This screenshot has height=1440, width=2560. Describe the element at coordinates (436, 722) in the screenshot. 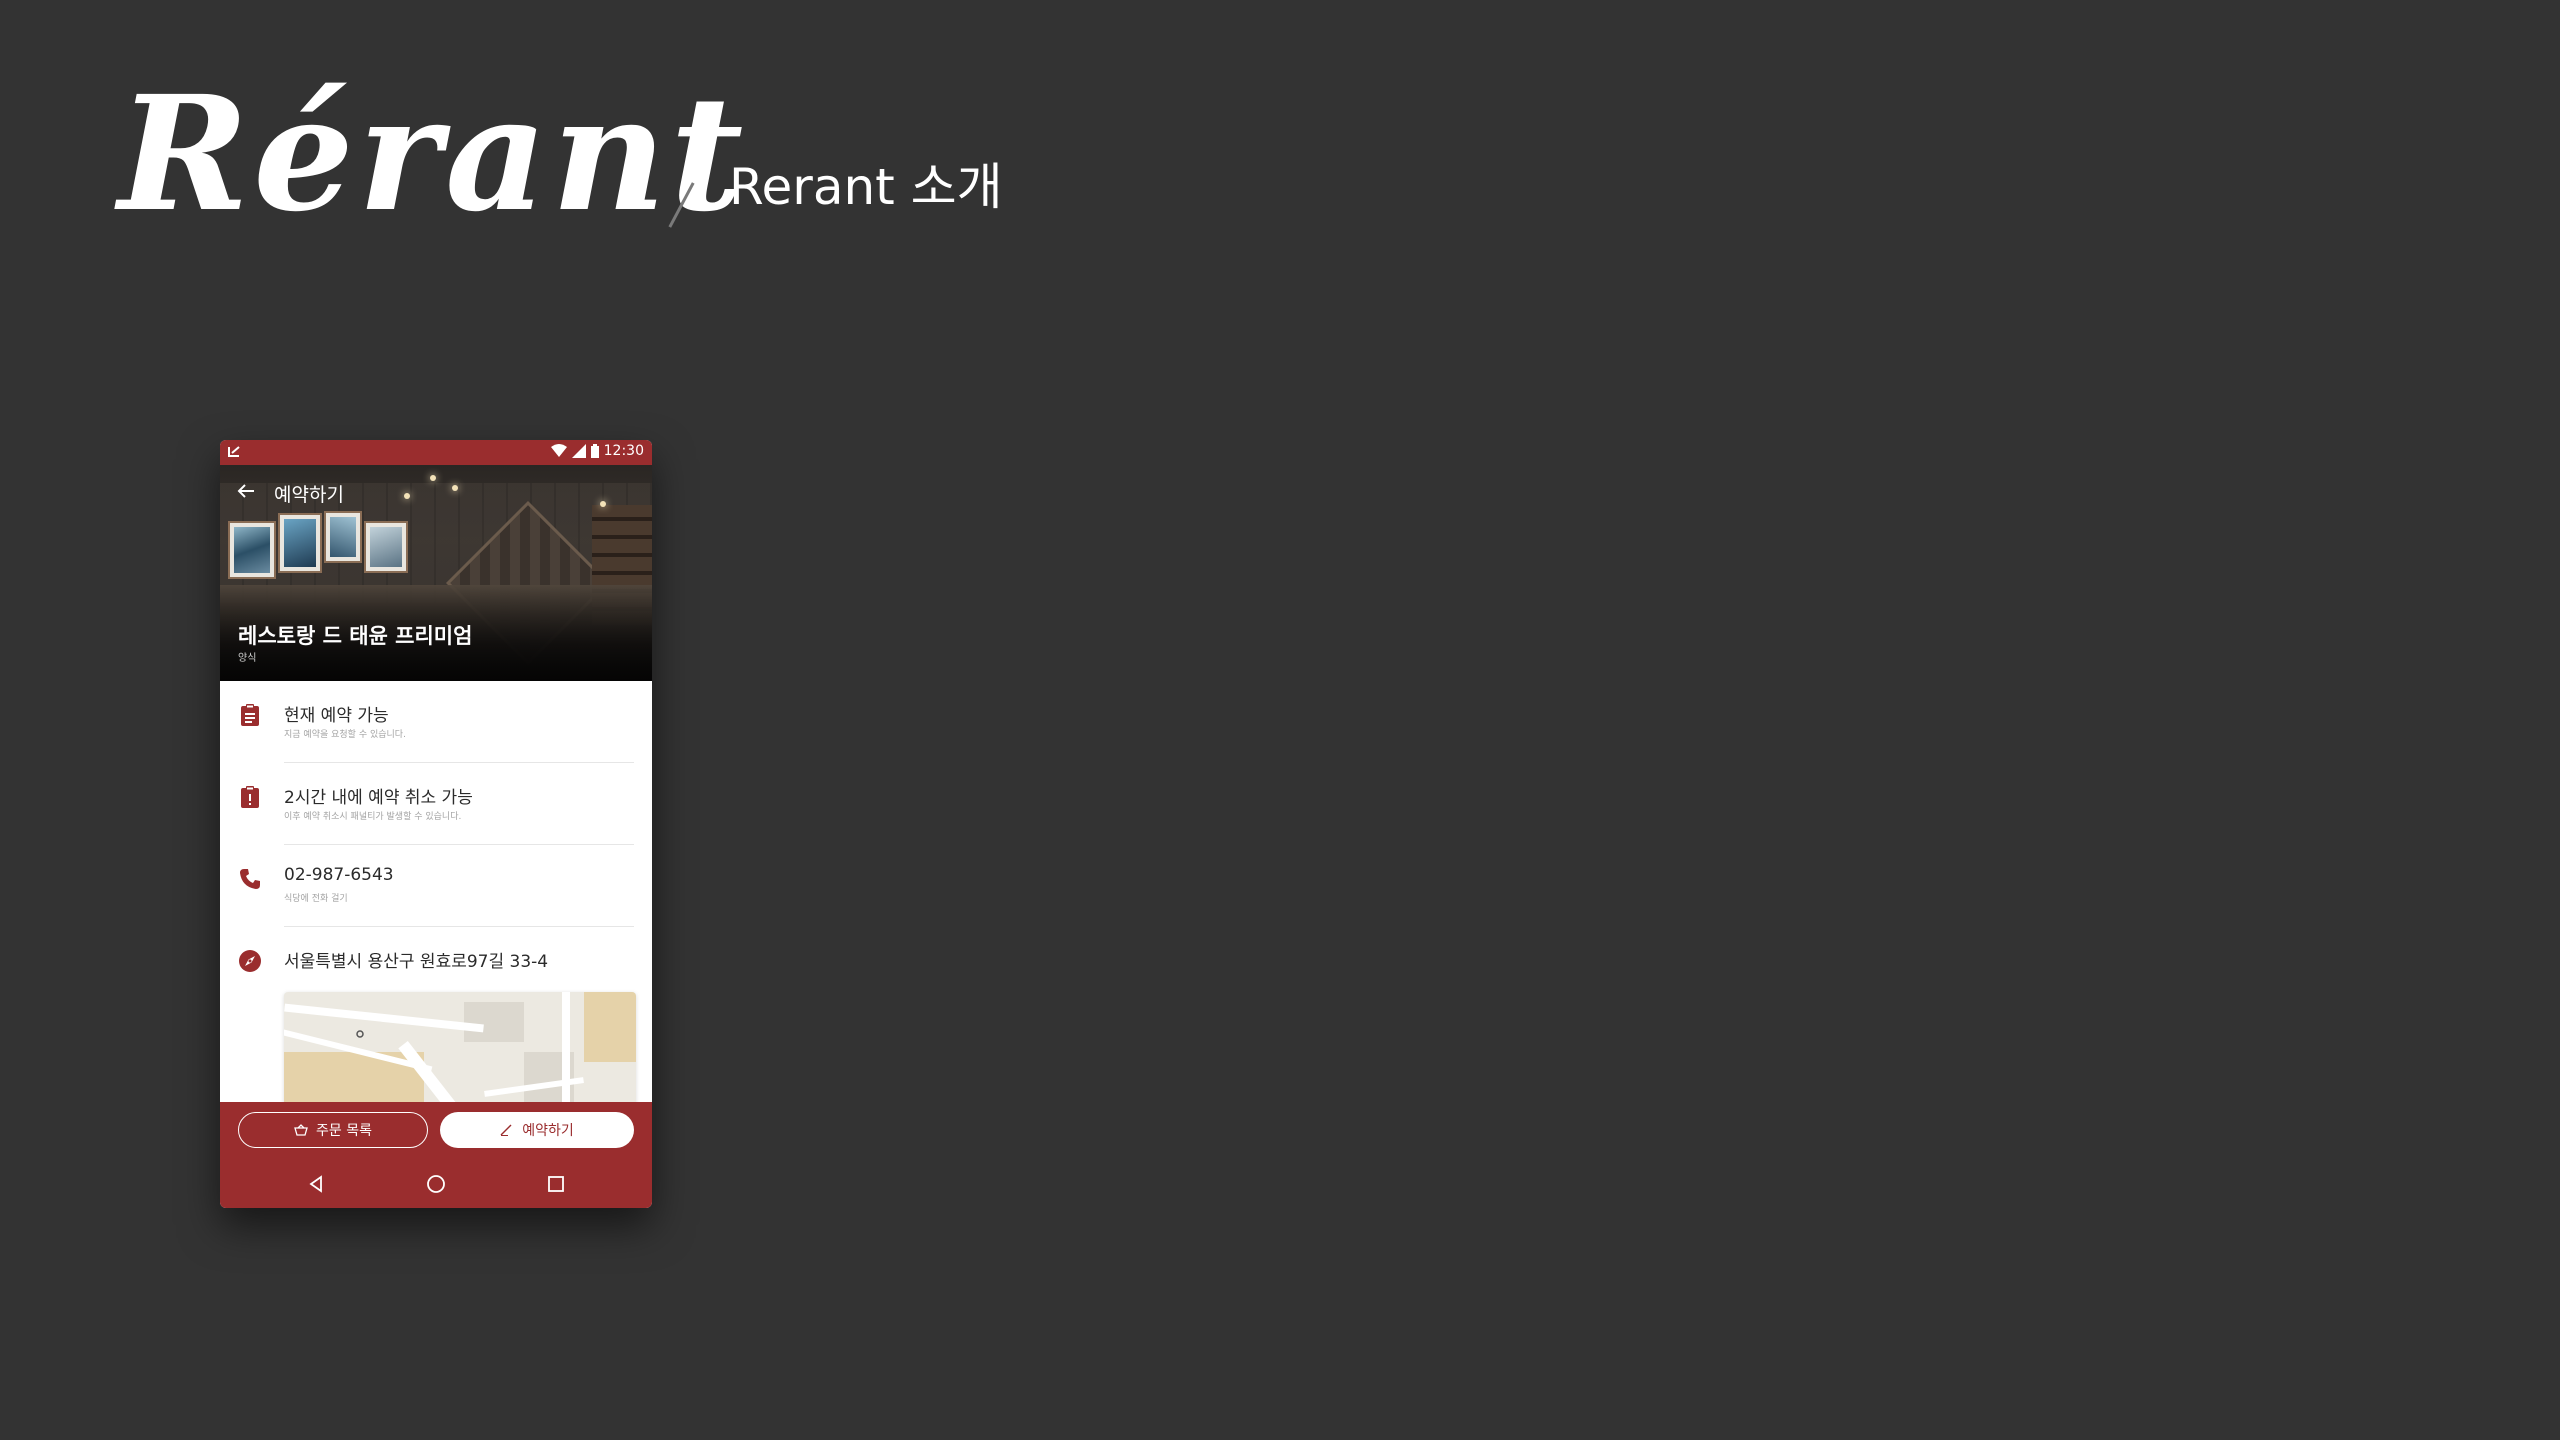

I see `info-item-availability: 현재 예약 가능 지금 예약을 요청할 수 있습니다.` at that location.